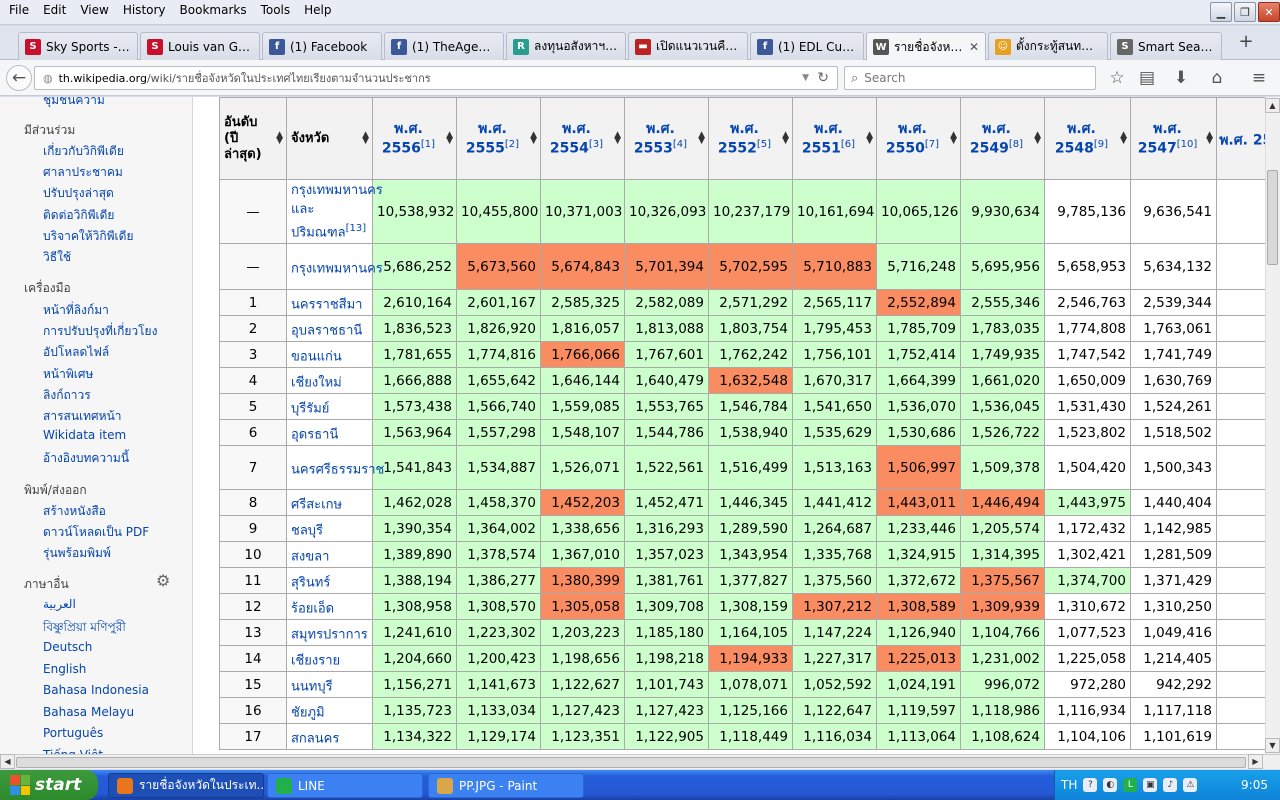 The image size is (1280, 800). Describe the element at coordinates (82, 416) in the screenshot. I see `sidebar-link: สารสนเทศหน้า` at that location.